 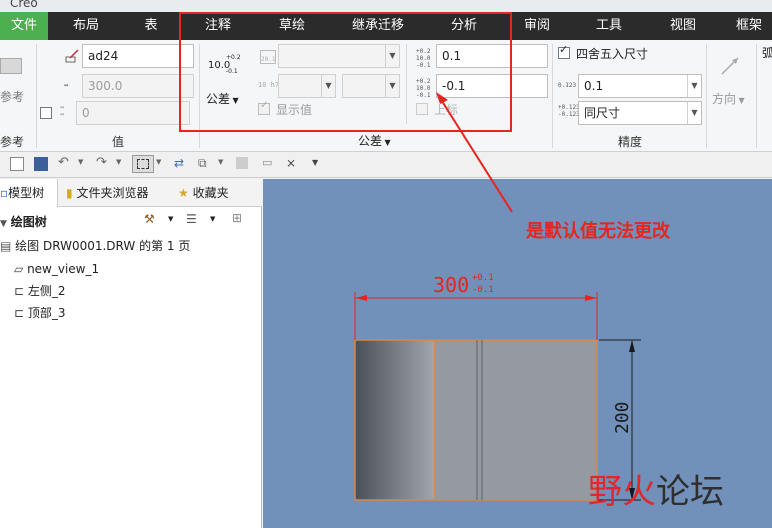 I want to click on annotation-text: 是默认值无法更改, so click(x=598, y=231).